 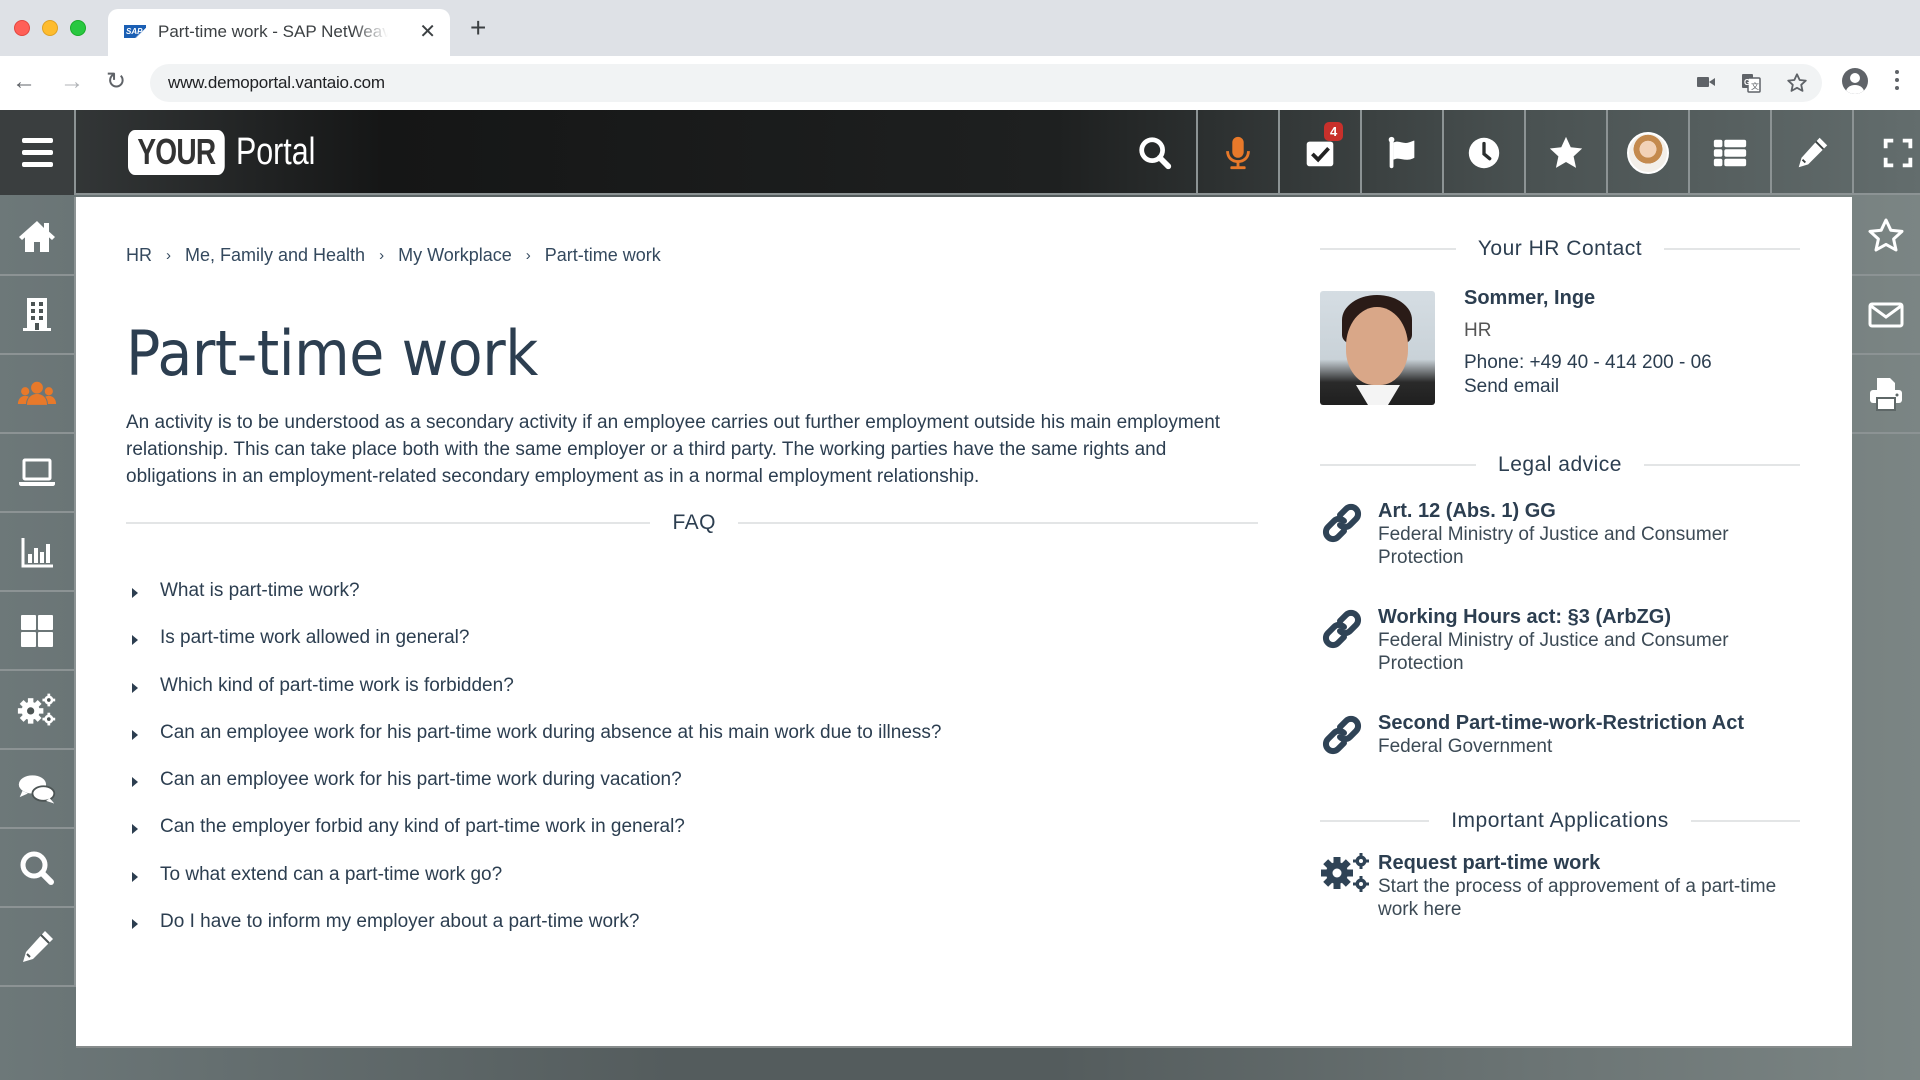 I want to click on window-maximize-button, so click(x=78, y=28).